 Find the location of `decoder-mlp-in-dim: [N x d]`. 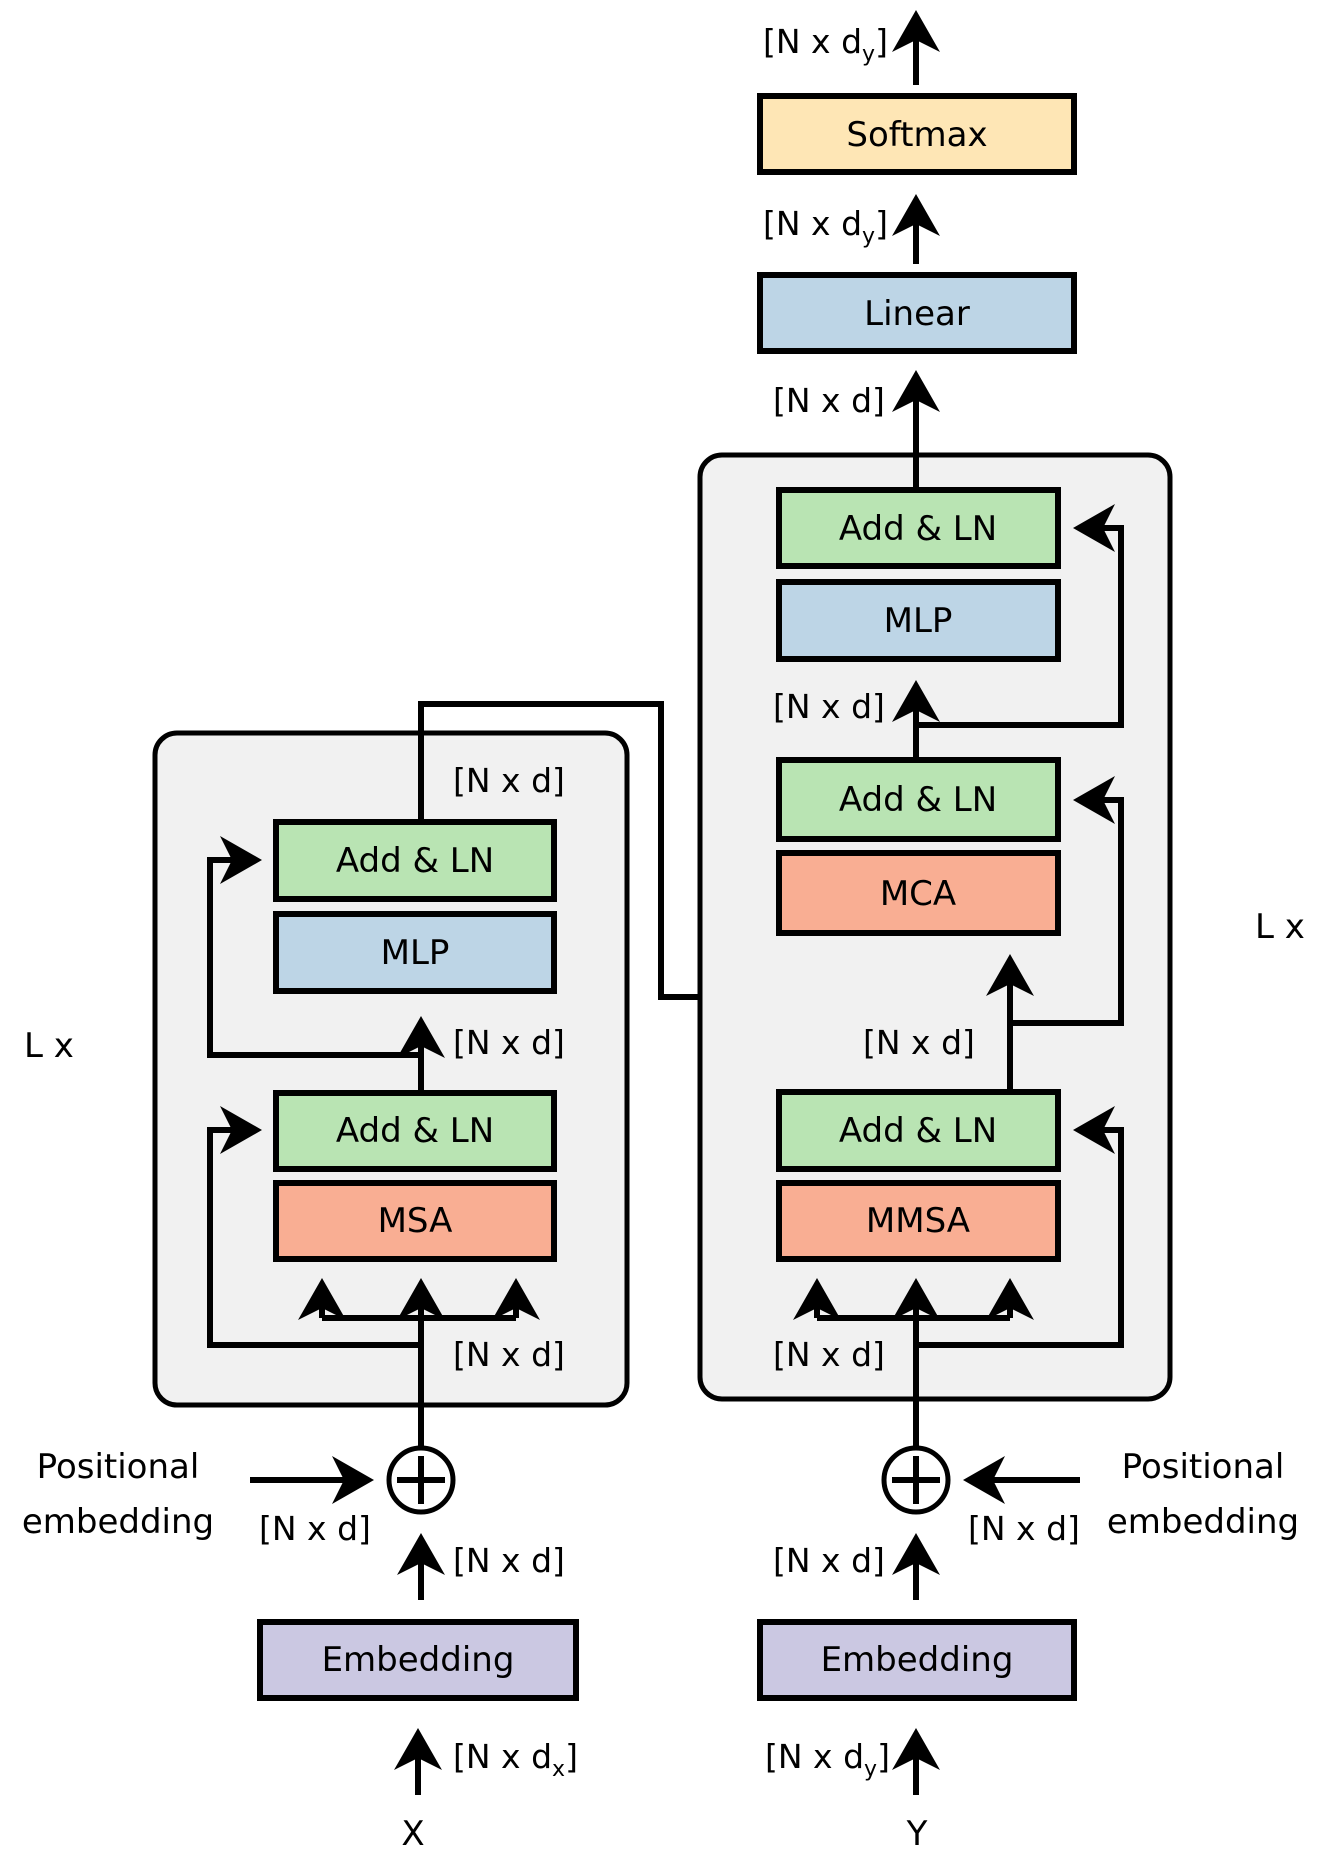

decoder-mlp-in-dim: [N x d] is located at coordinates (829, 706).